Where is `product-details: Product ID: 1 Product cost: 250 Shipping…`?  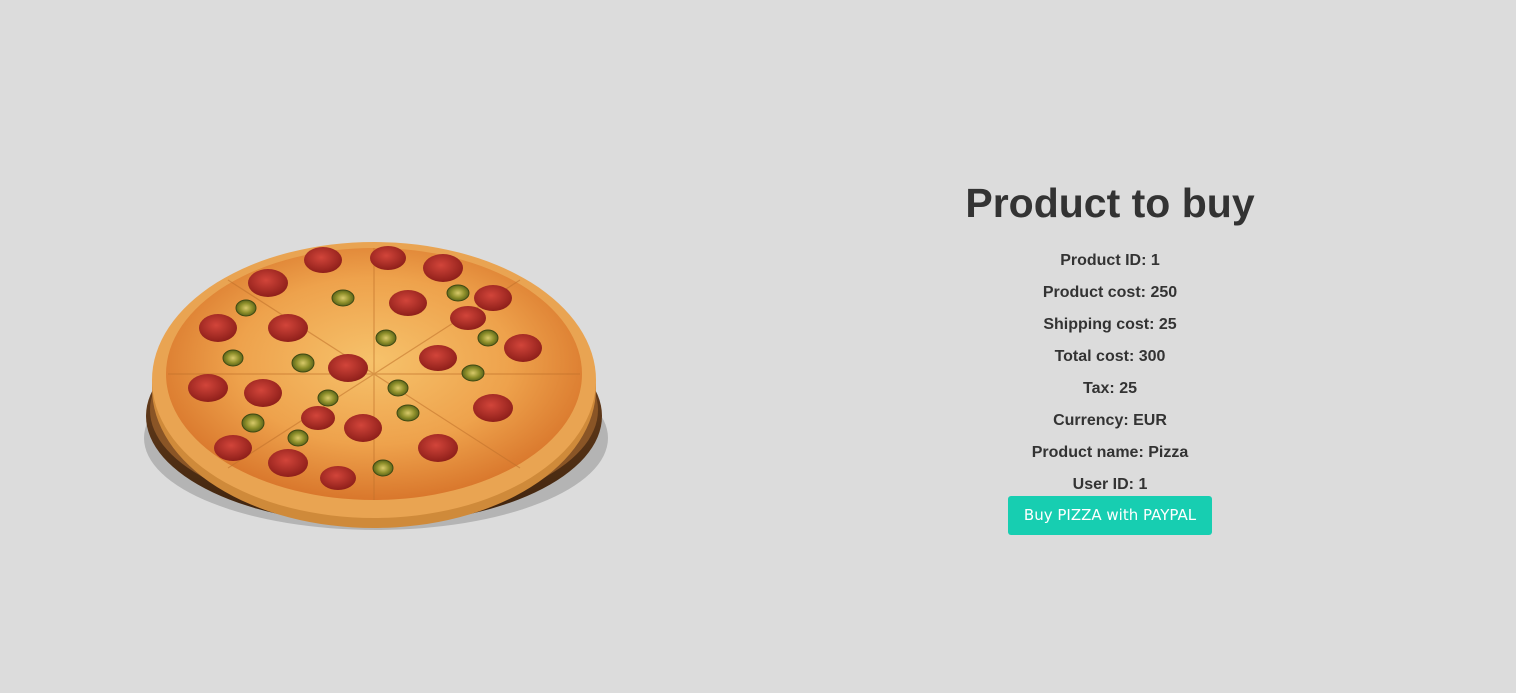 product-details: Product ID: 1 Product cost: 250 Shipping… is located at coordinates (1110, 373).